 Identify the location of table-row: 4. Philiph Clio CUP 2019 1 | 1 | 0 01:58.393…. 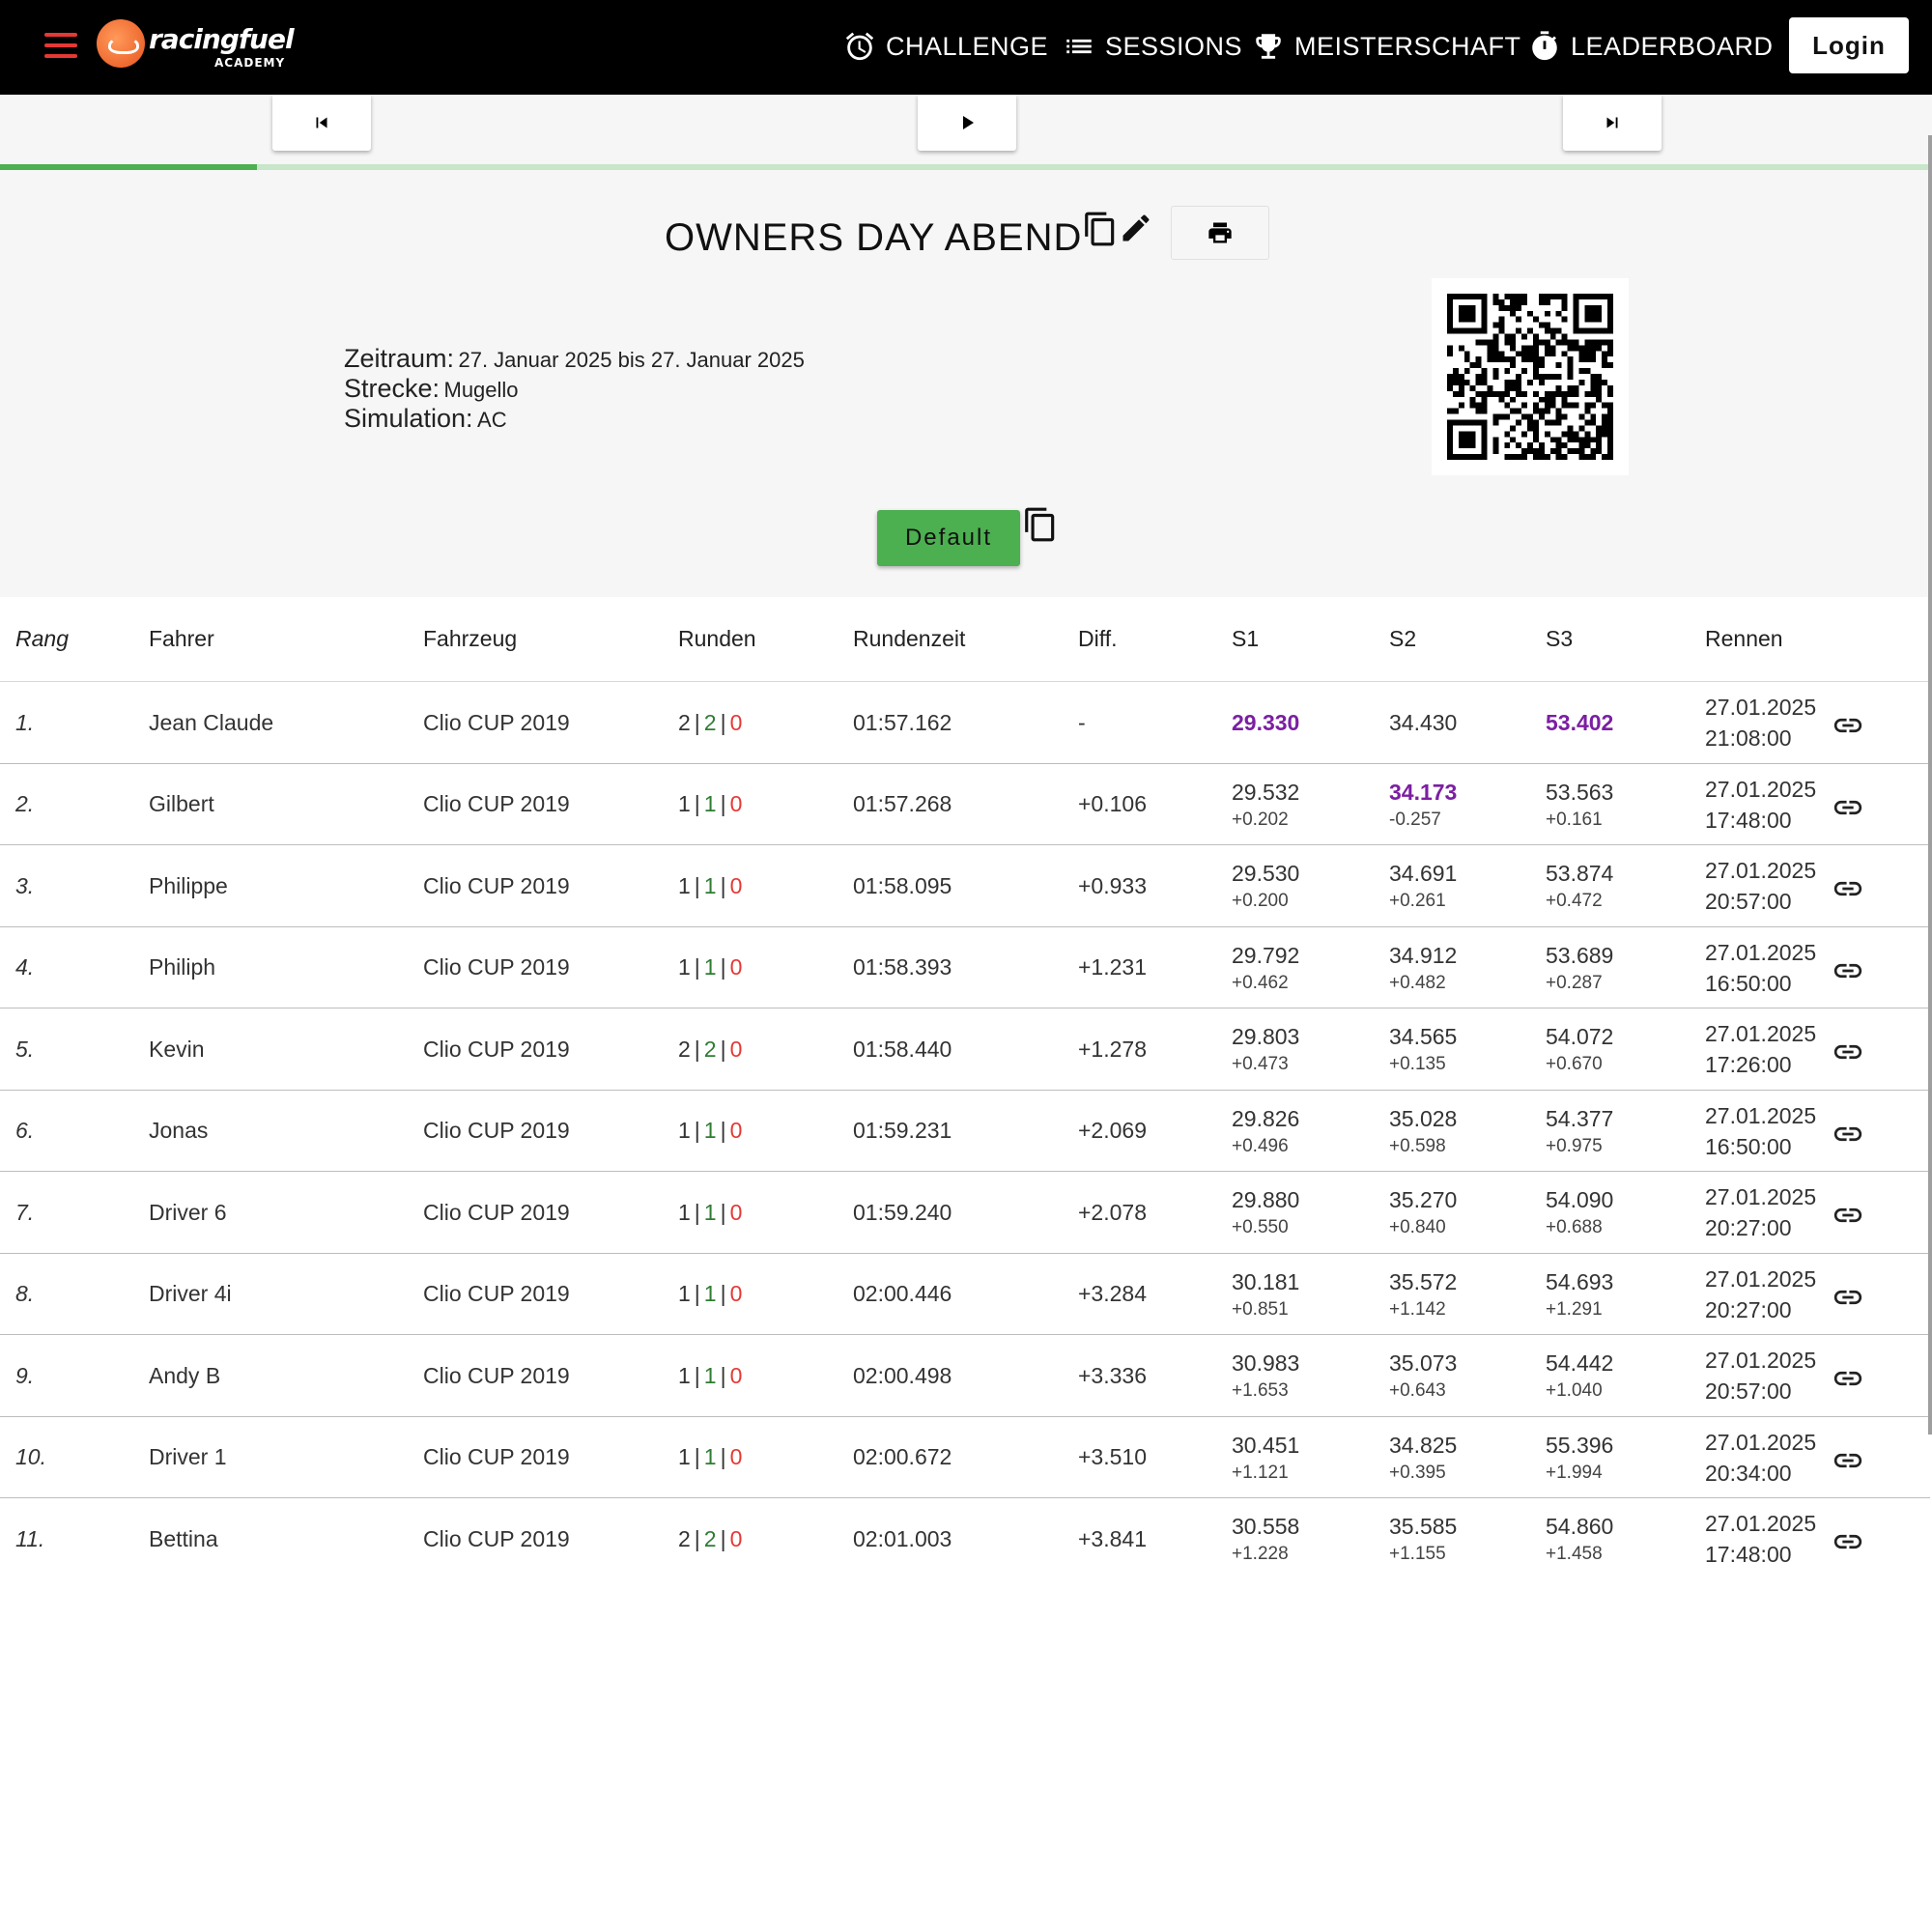
(965, 968).